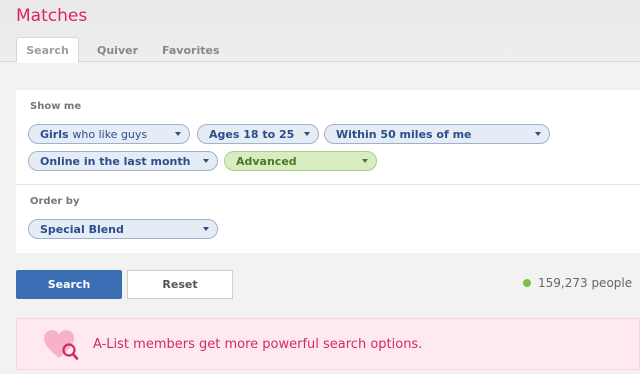  I want to click on advanced-dropdown: Advanced, so click(300, 161).